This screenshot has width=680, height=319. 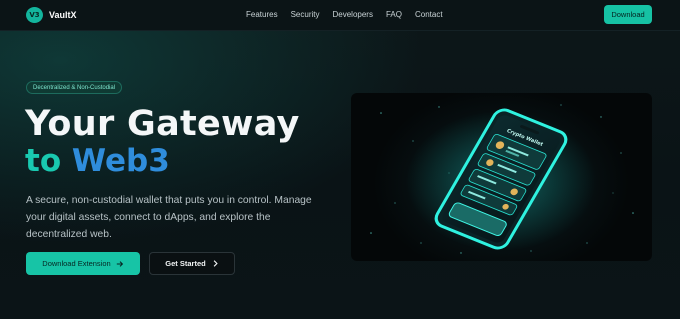 I want to click on arrow-right-icon, so click(x=119, y=263).